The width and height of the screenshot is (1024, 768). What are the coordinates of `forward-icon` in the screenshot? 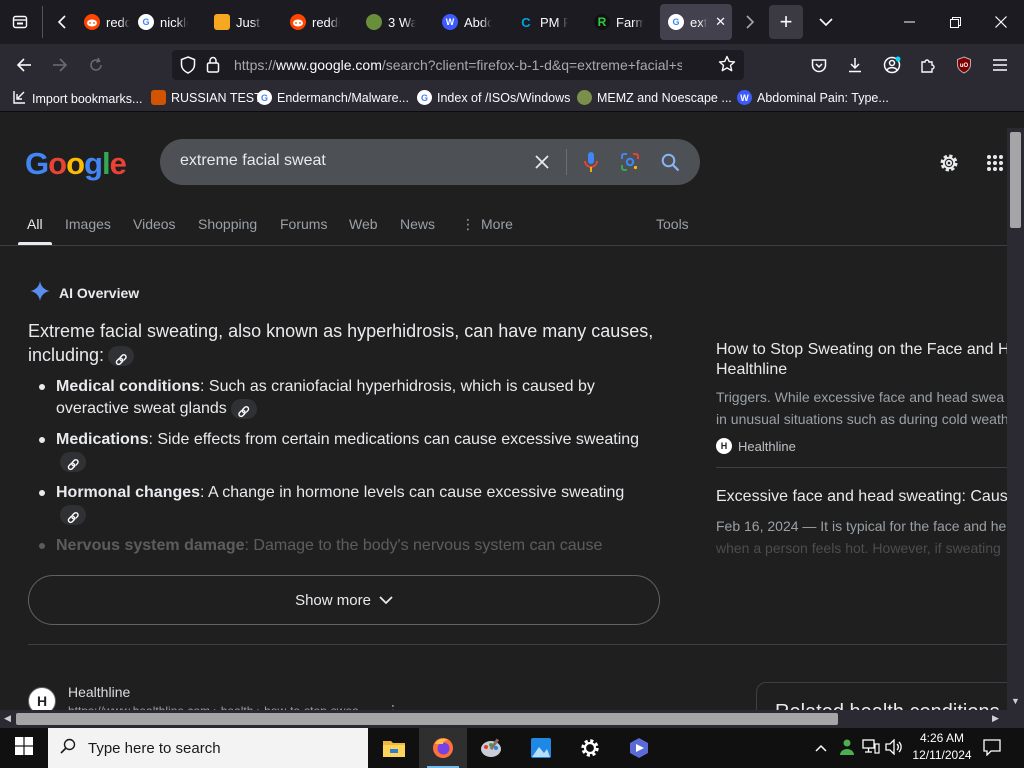 It's located at (60, 65).